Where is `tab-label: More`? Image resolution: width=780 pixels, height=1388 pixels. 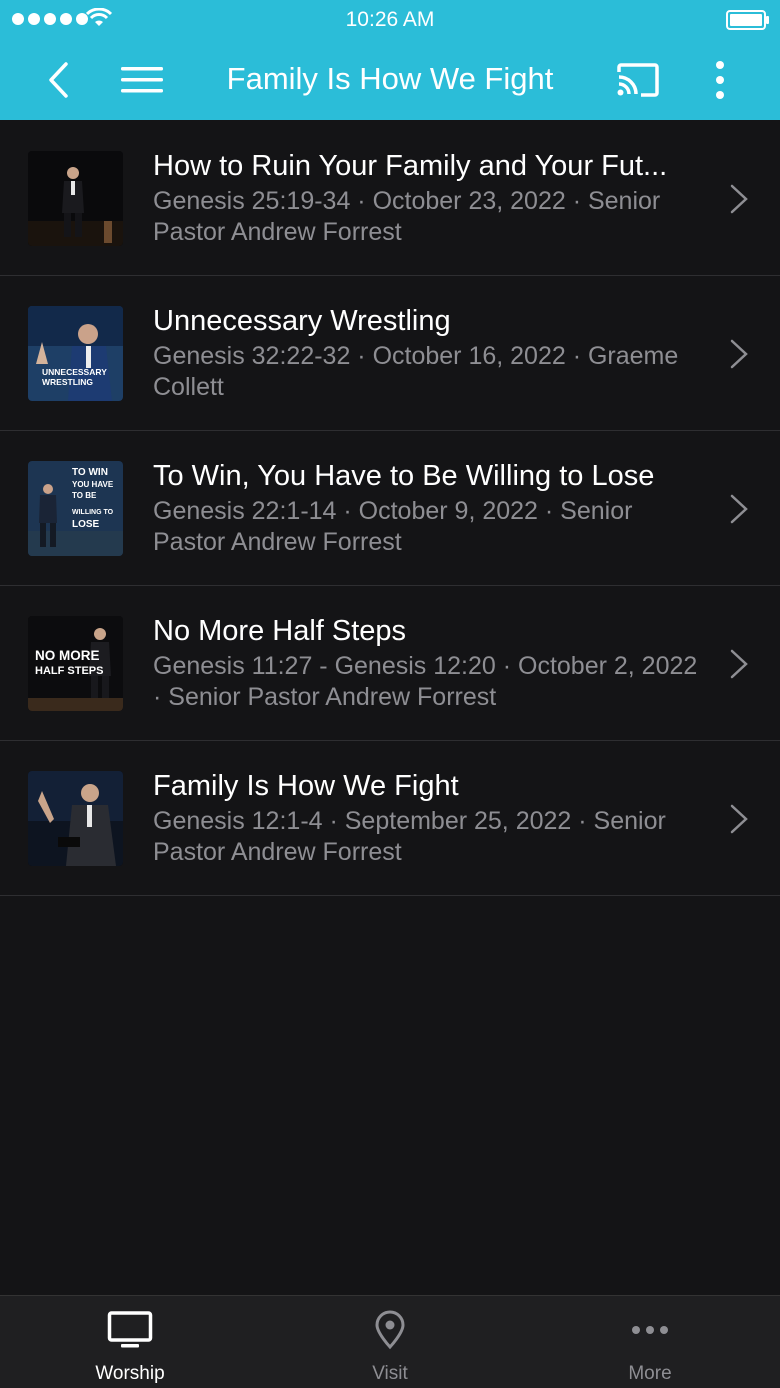 tab-label: More is located at coordinates (650, 1373).